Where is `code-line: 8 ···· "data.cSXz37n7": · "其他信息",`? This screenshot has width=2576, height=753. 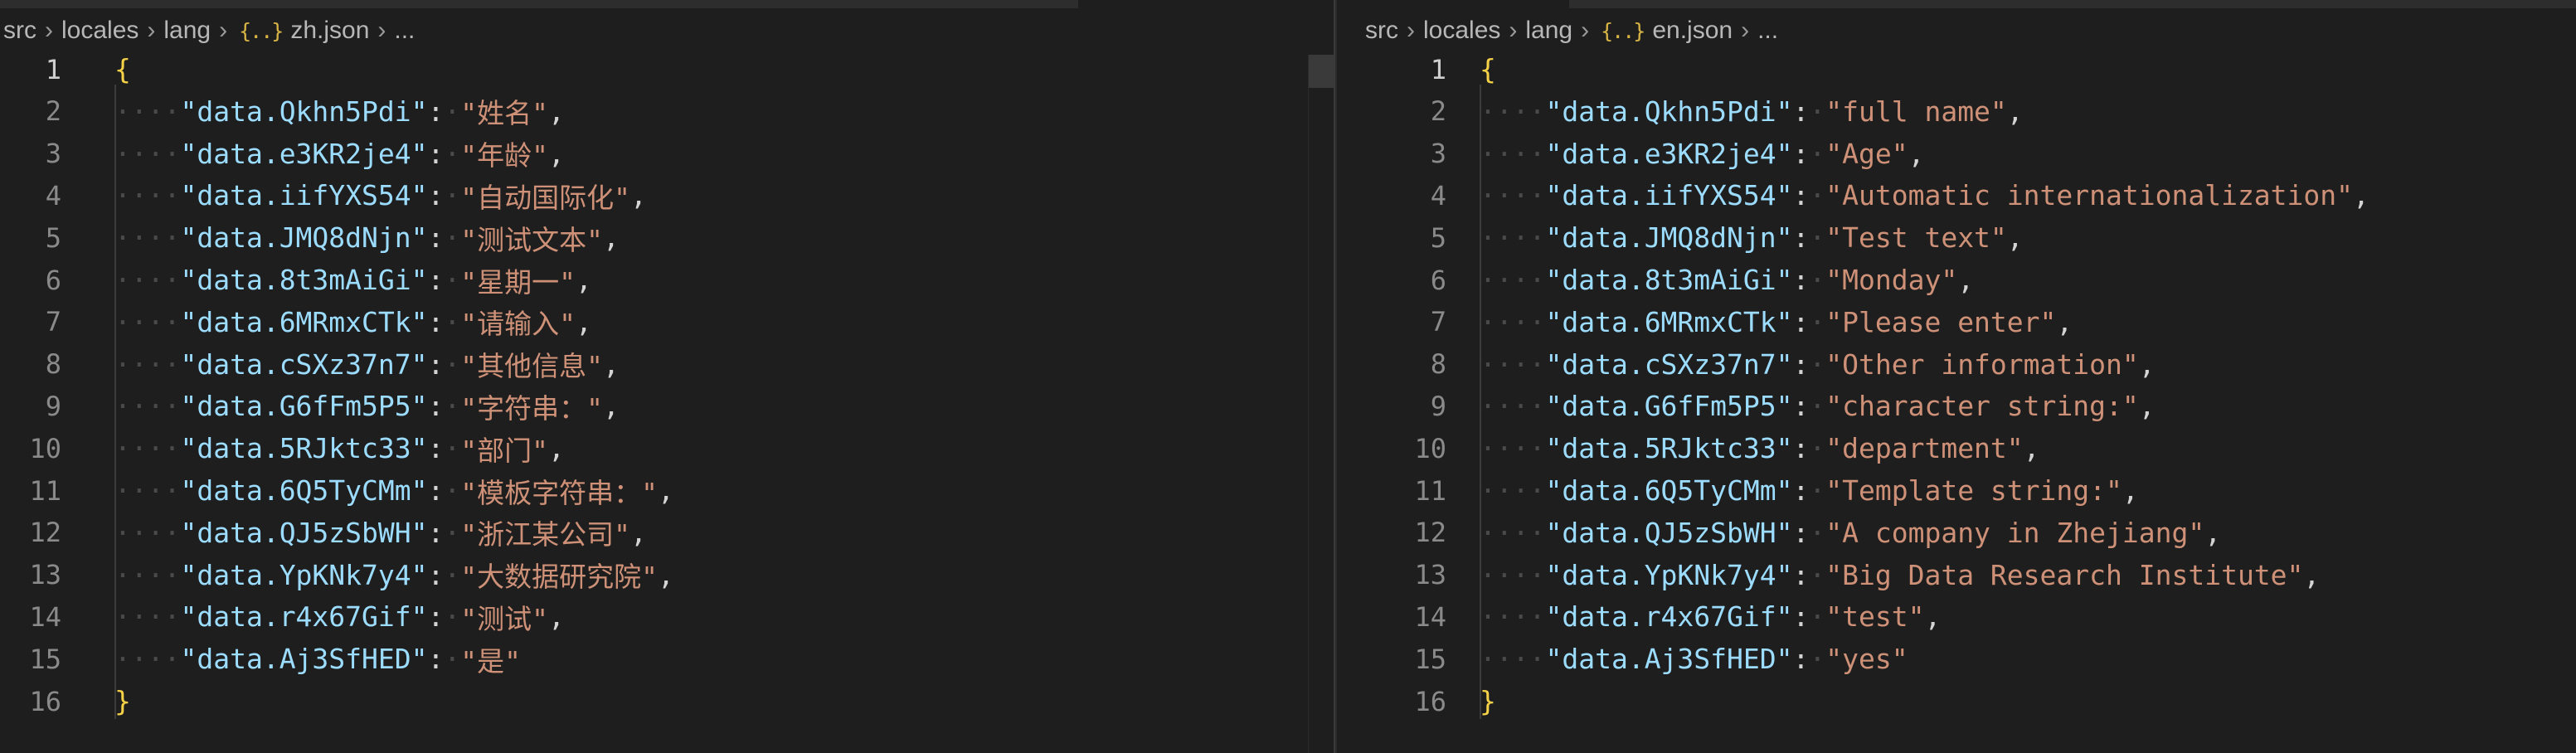
code-line: 8 ···· "data.cSXz37n7": · "其他信息", is located at coordinates (310, 364).